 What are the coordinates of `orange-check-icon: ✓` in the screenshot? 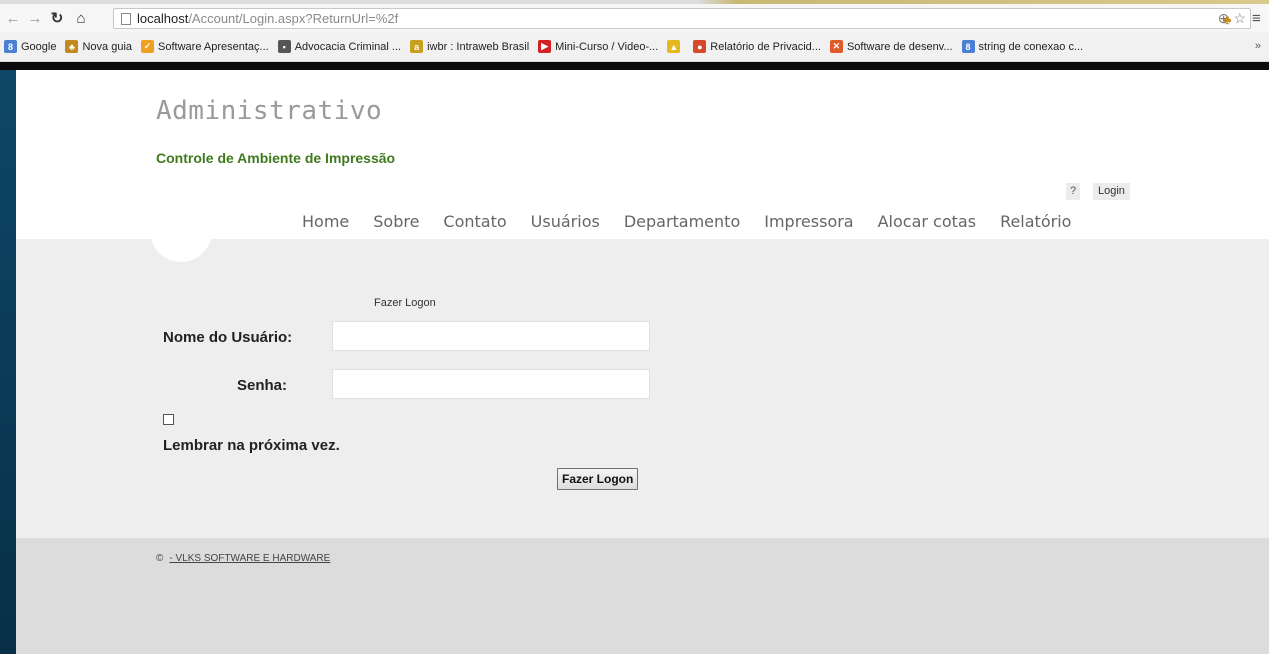 It's located at (148, 46).